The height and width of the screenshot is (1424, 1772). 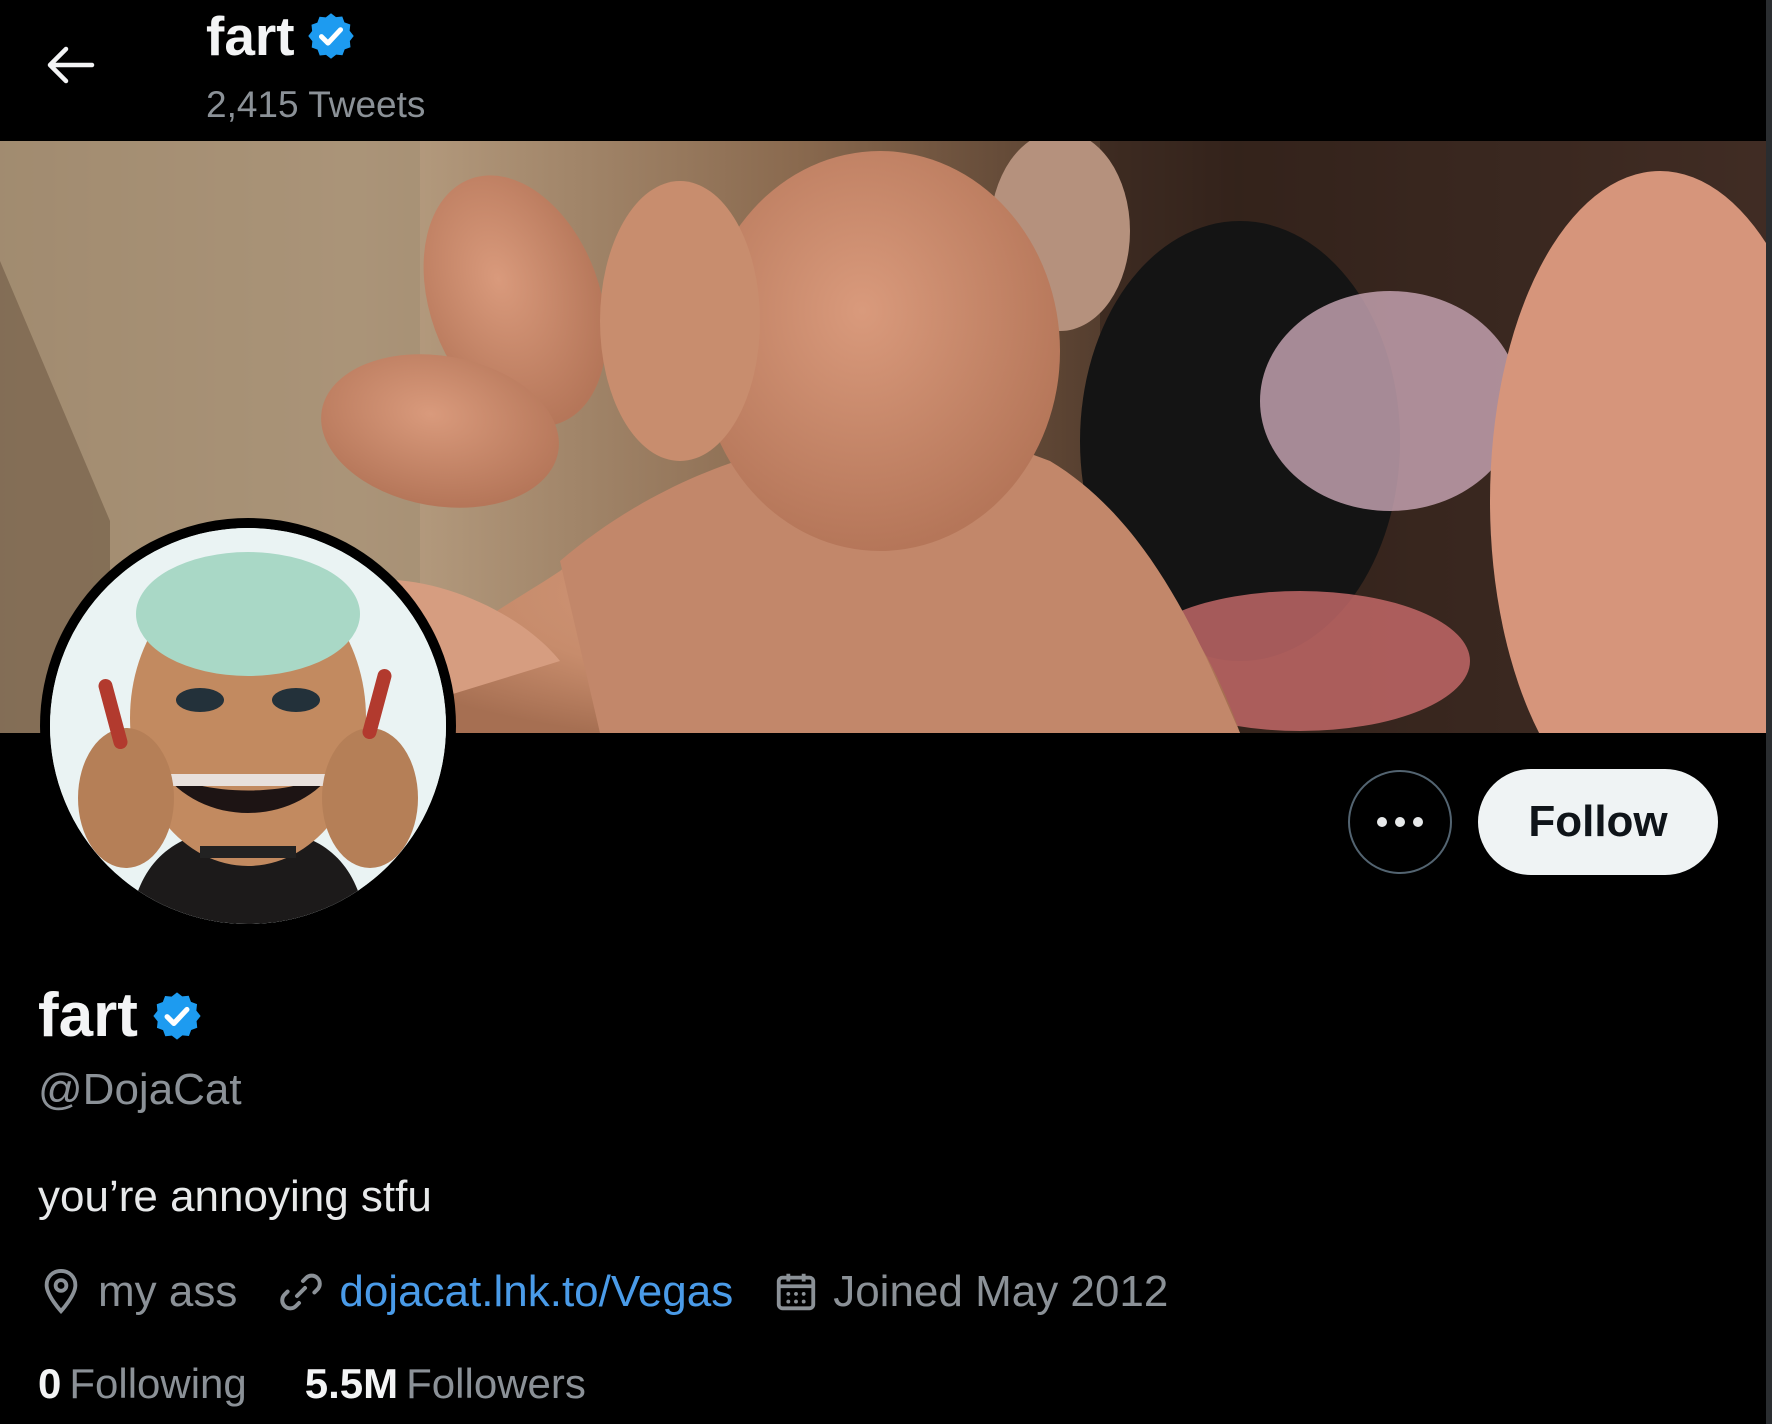 What do you see at coordinates (301, 1292) in the screenshot?
I see `link-icon` at bounding box center [301, 1292].